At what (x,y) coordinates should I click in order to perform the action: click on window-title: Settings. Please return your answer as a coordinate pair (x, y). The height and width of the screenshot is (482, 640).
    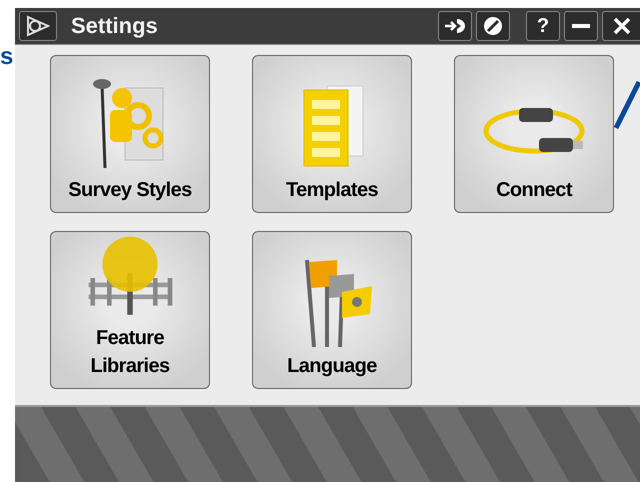
    Looking at the image, I should click on (115, 26).